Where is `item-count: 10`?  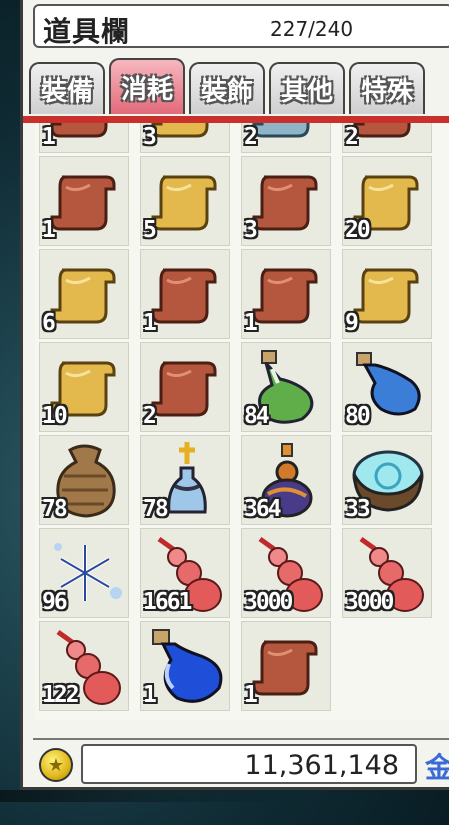
item-count: 10 is located at coordinates (55, 416).